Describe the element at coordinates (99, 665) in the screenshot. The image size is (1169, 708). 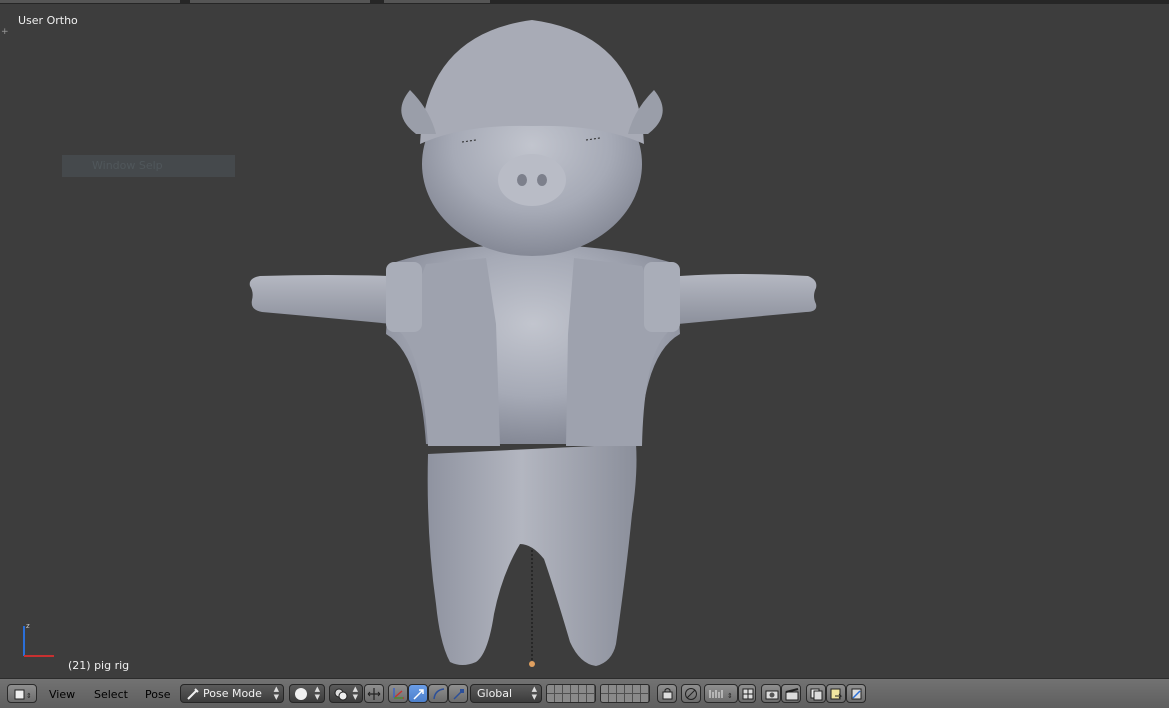
I see `object-label: (21) pig rig` at that location.